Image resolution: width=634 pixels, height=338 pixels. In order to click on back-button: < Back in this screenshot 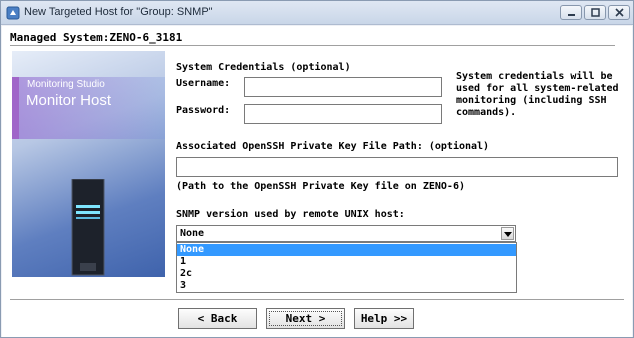, I will do `click(217, 318)`.